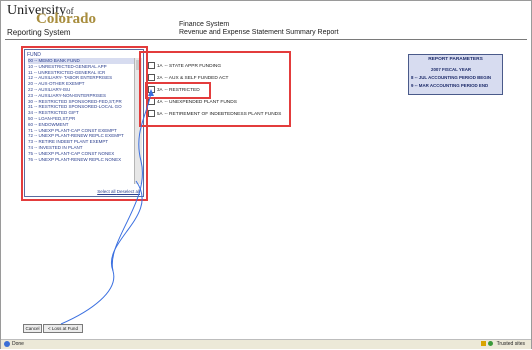 This screenshot has height=350, width=532. I want to click on cancel-button: Cancel, so click(32, 328).